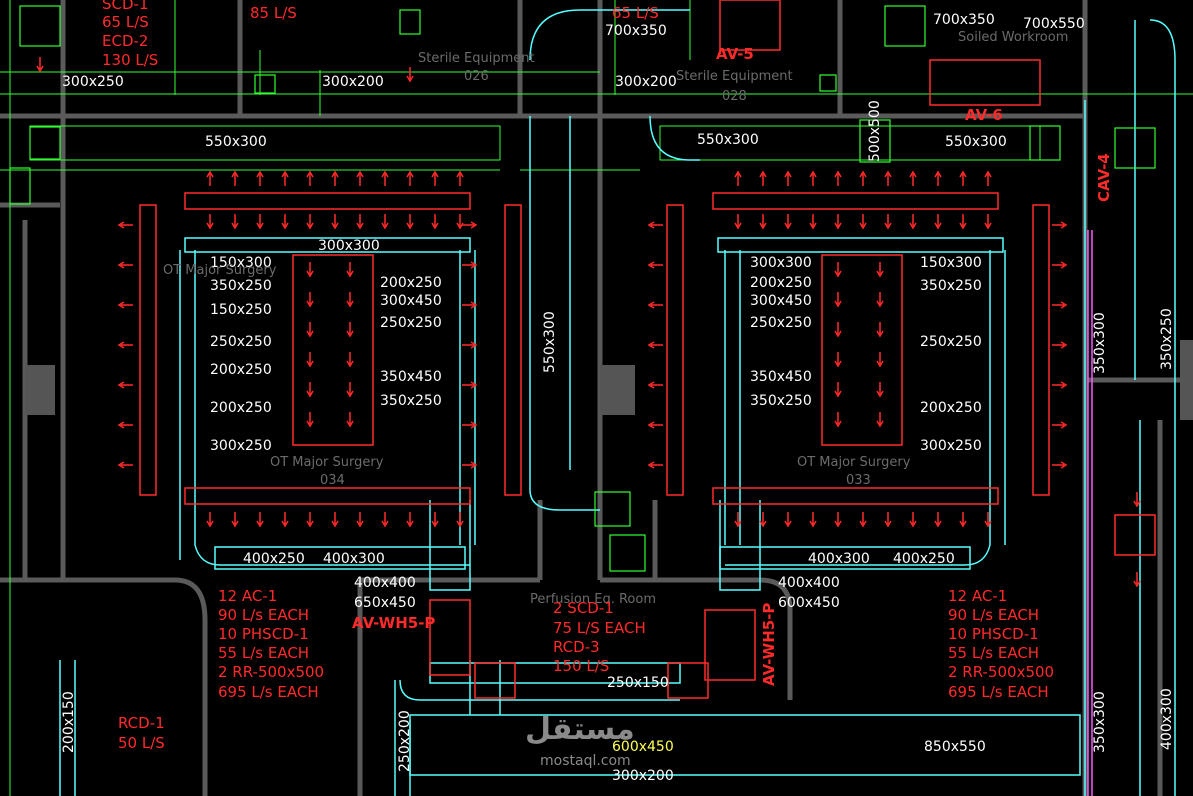  Describe the element at coordinates (332, 480) in the screenshot. I see `room-number: 034` at that location.